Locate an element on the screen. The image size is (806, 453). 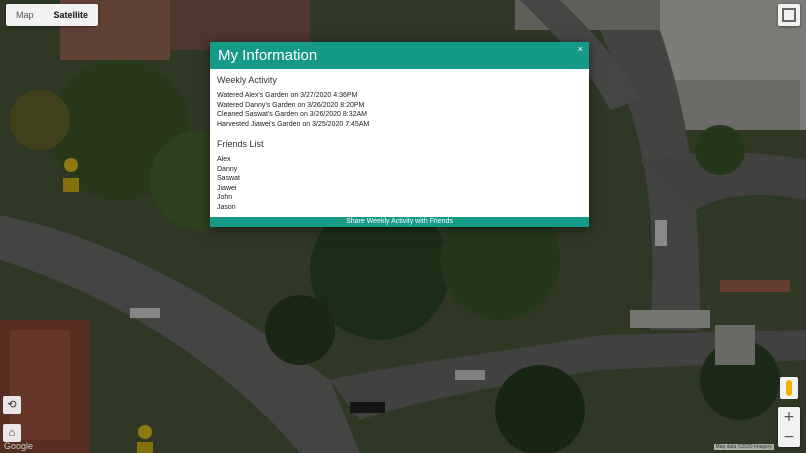
friend-item: Alex is located at coordinates (224, 159).